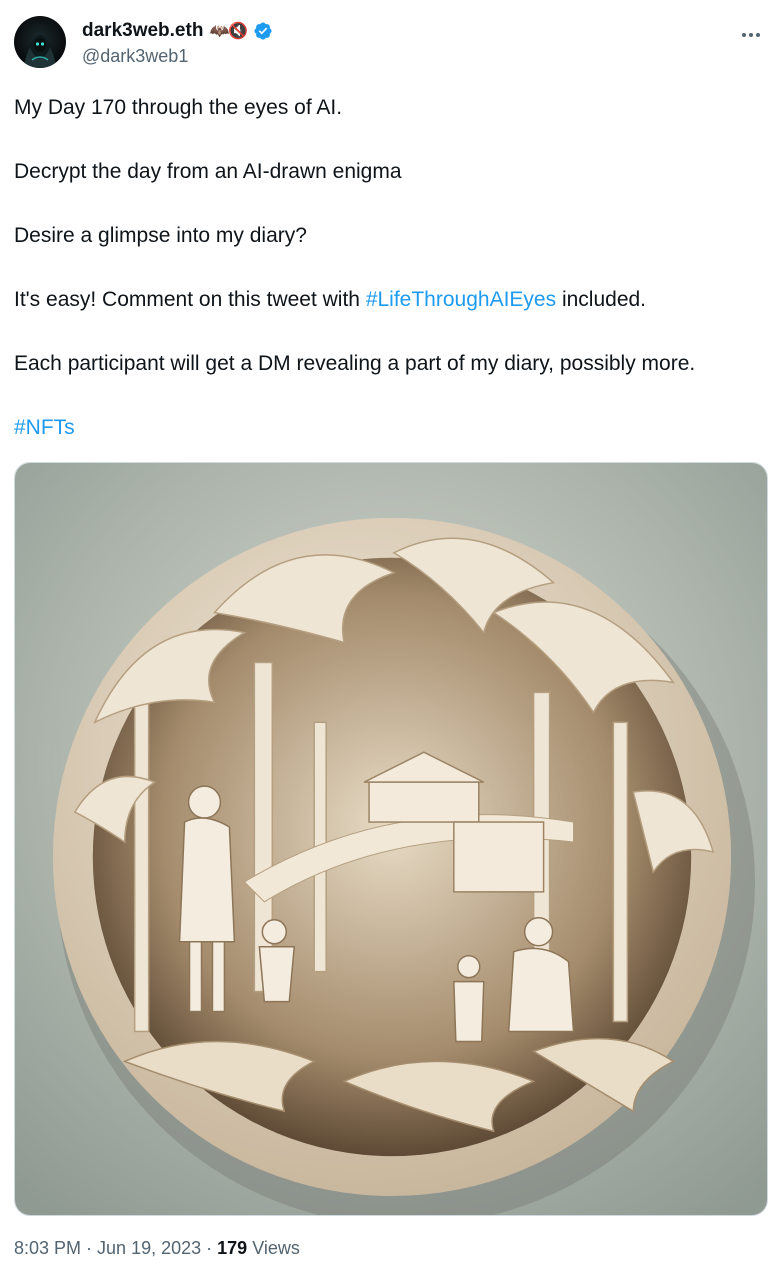 This screenshot has height=1284, width=782. I want to click on tweet-line: Decrypt the day from an AI-drawn enigma, so click(208, 171).